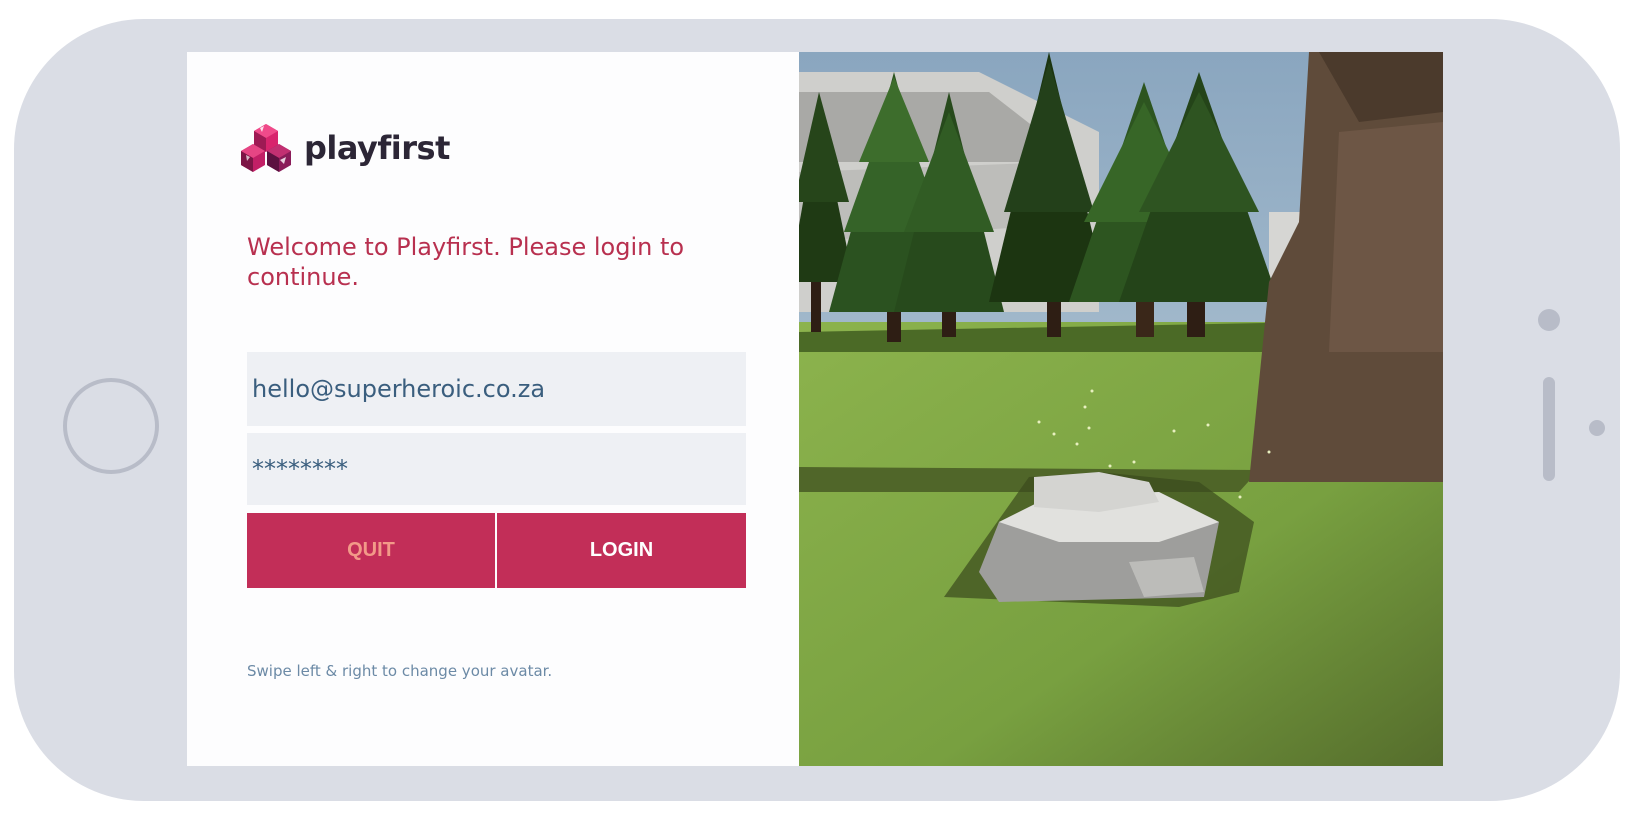 This screenshot has height=815, width=1634. What do you see at coordinates (1597, 428) in the screenshot?
I see `sensor-icon` at bounding box center [1597, 428].